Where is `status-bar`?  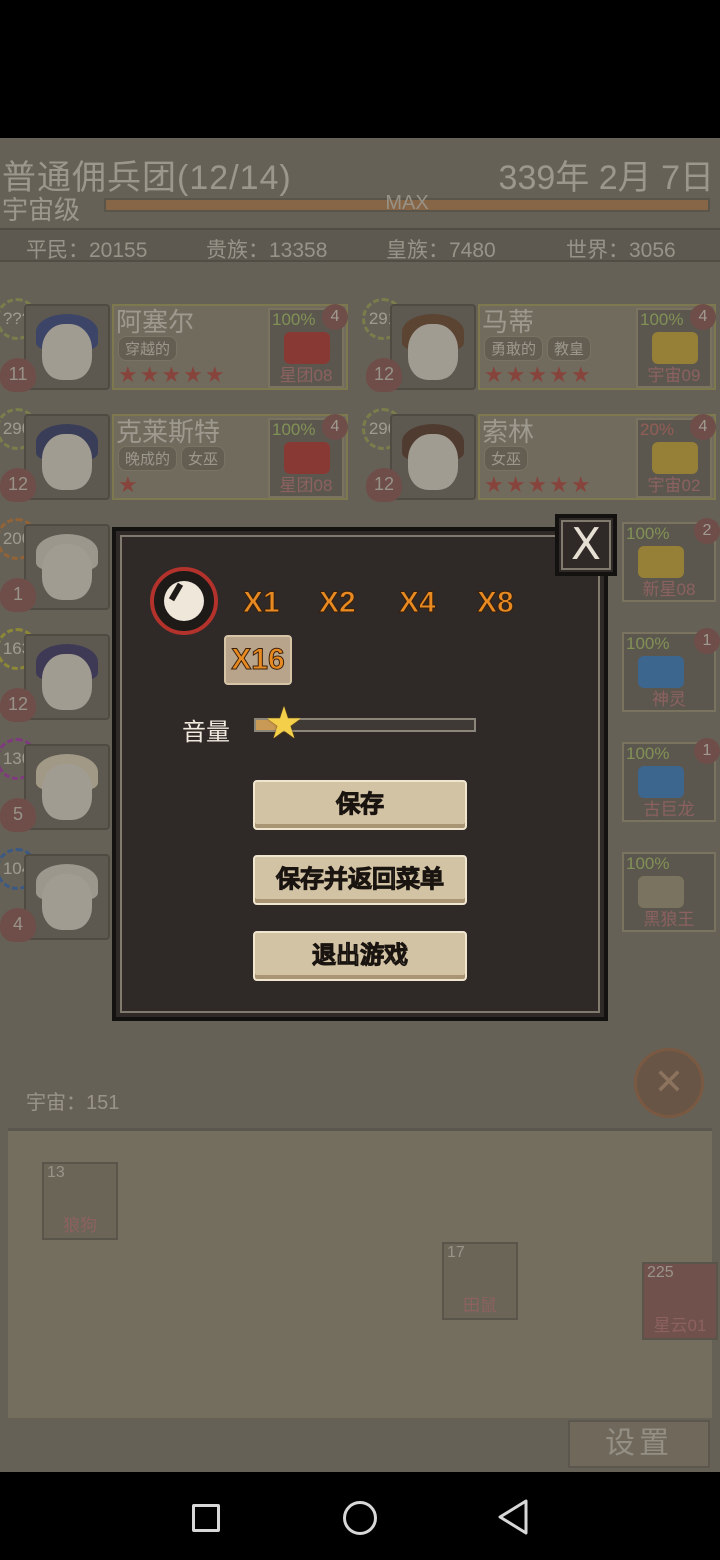 status-bar is located at coordinates (360, 69).